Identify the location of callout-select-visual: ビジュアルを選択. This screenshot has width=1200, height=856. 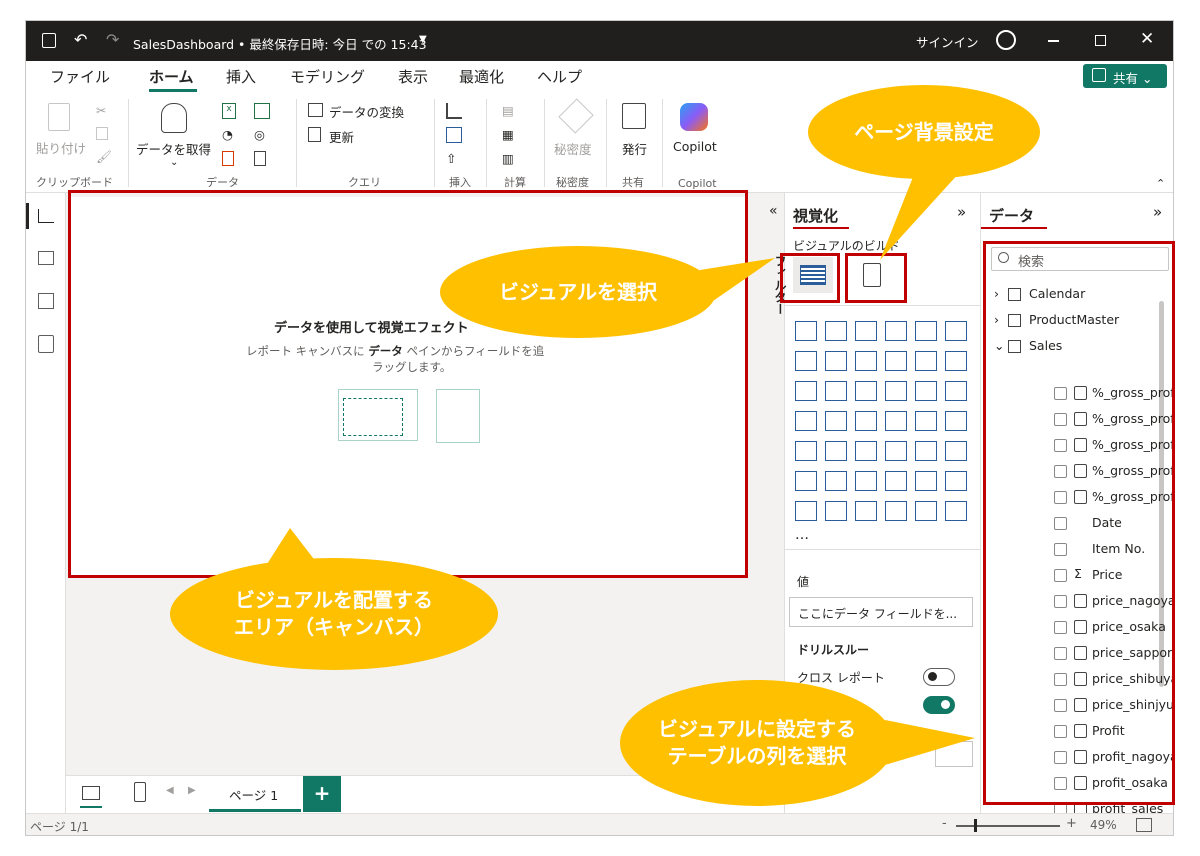
(578, 292).